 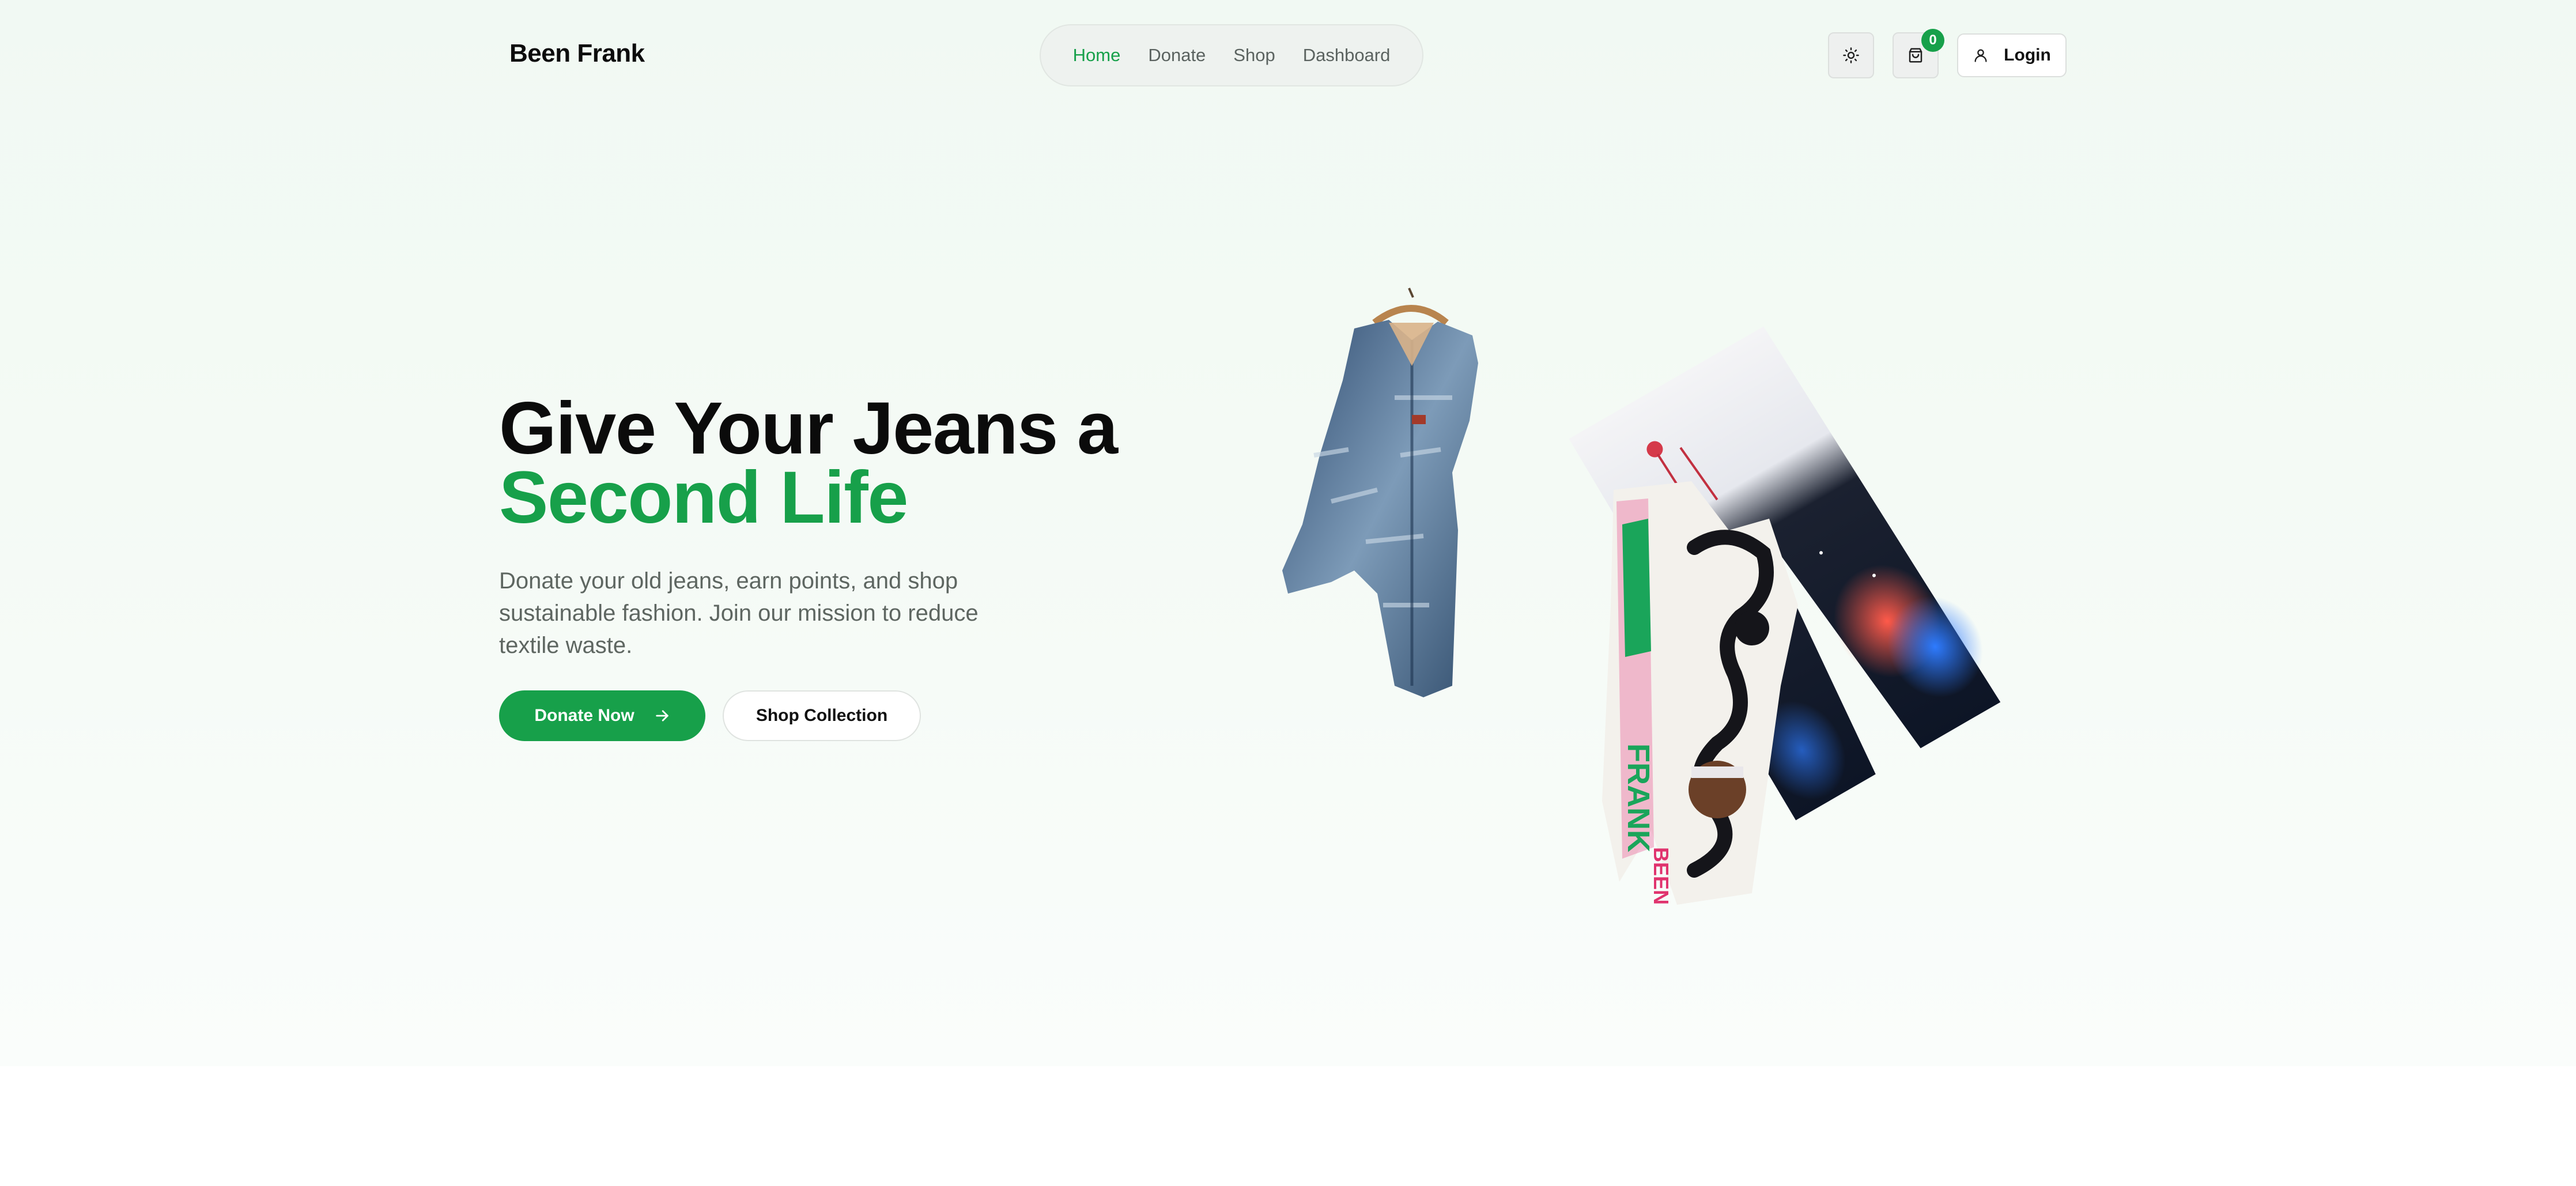 I want to click on login-button: Login, so click(x=2012, y=55).